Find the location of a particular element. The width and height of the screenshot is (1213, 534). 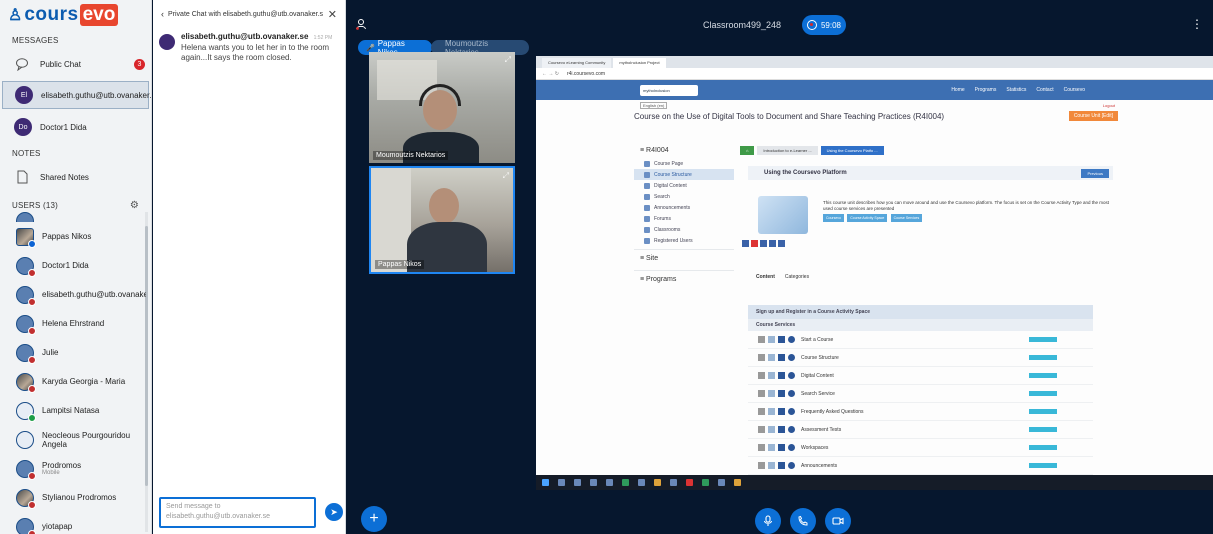

microphone-icon is located at coordinates (768, 520).